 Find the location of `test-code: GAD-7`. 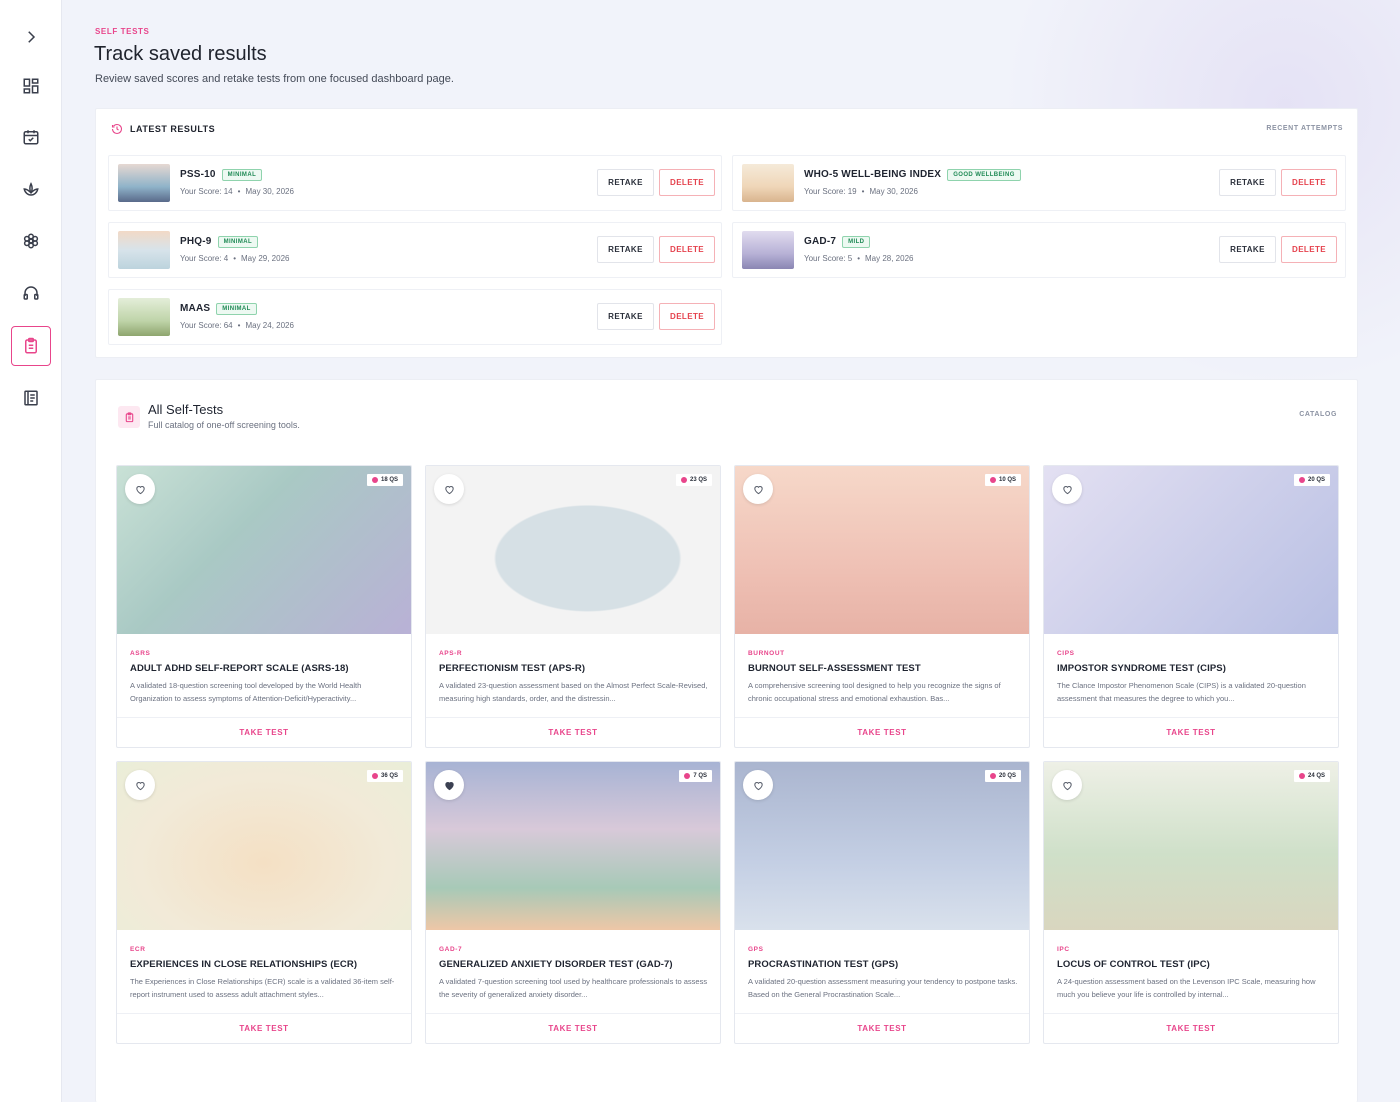

test-code: GAD-7 is located at coordinates (451, 949).